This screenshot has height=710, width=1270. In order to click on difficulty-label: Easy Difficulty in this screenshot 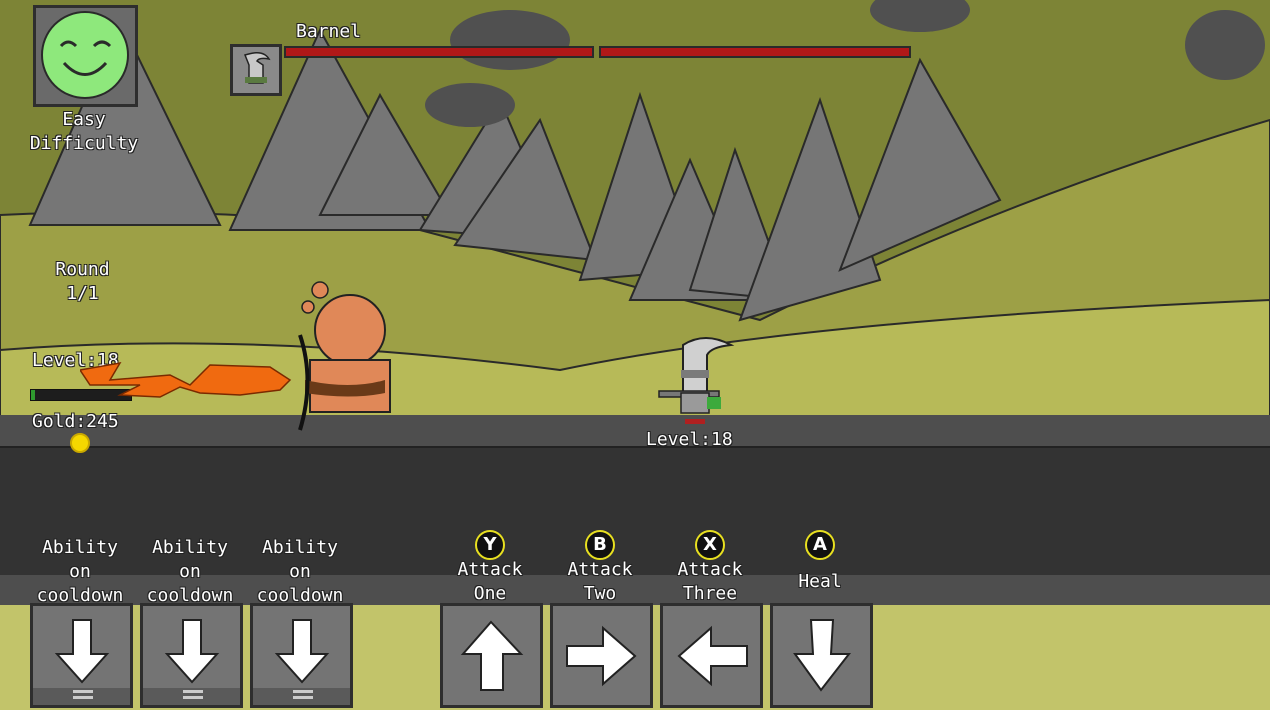, I will do `click(84, 131)`.